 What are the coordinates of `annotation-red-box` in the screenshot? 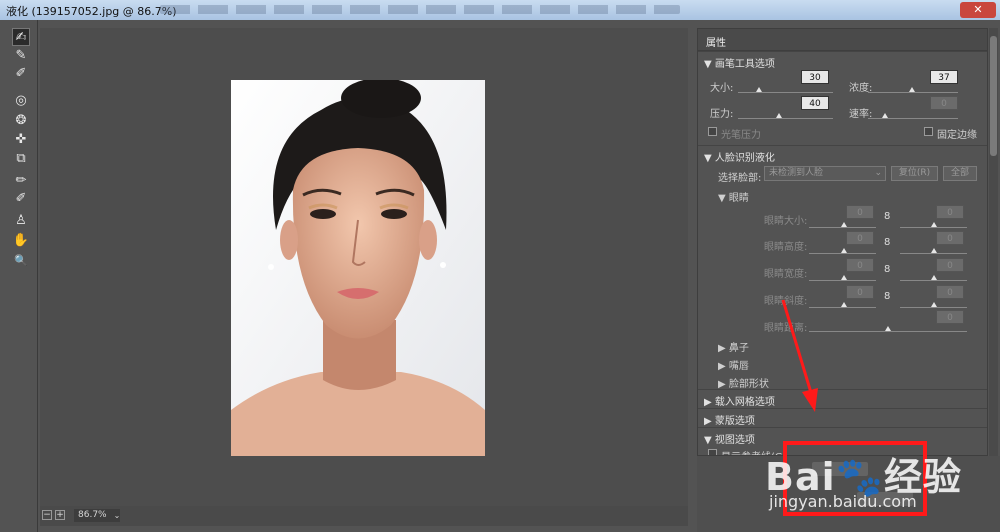 It's located at (855, 478).